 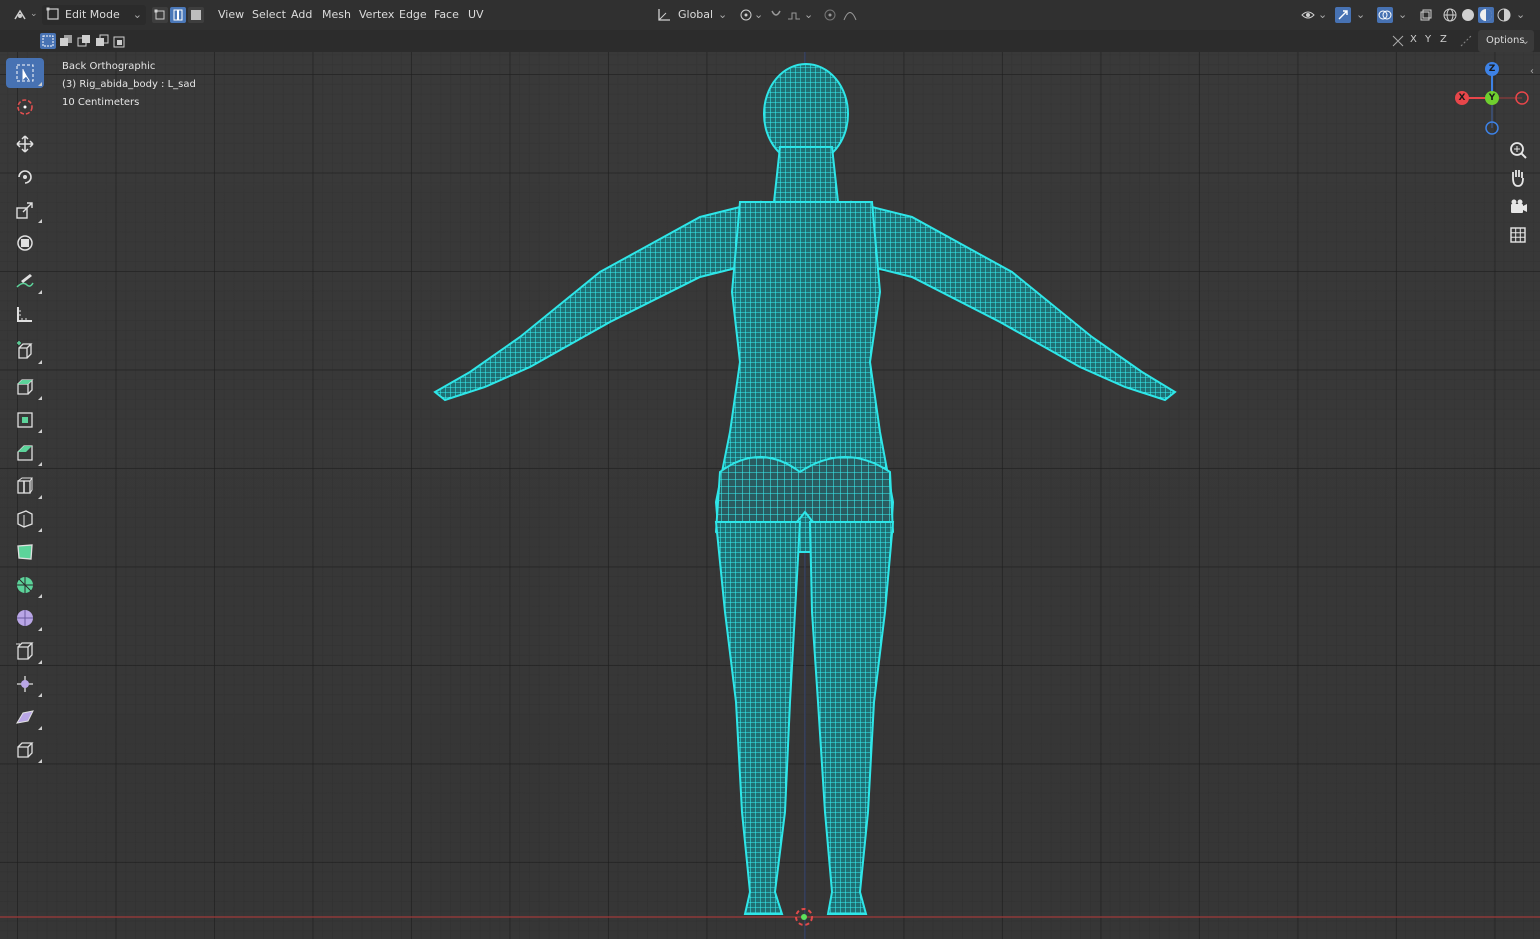 I want to click on options-dropdown: Options ⌄, so click(x=1506, y=41).